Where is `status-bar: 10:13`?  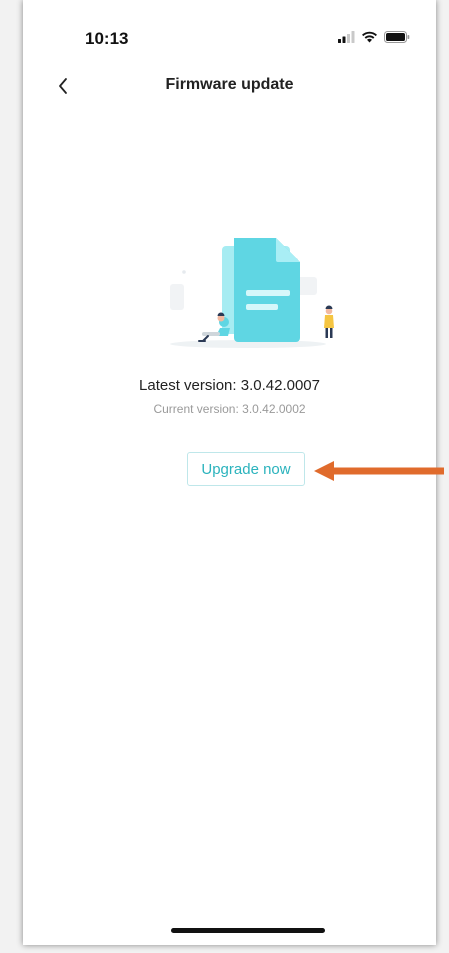 status-bar: 10:13 is located at coordinates (229, 30).